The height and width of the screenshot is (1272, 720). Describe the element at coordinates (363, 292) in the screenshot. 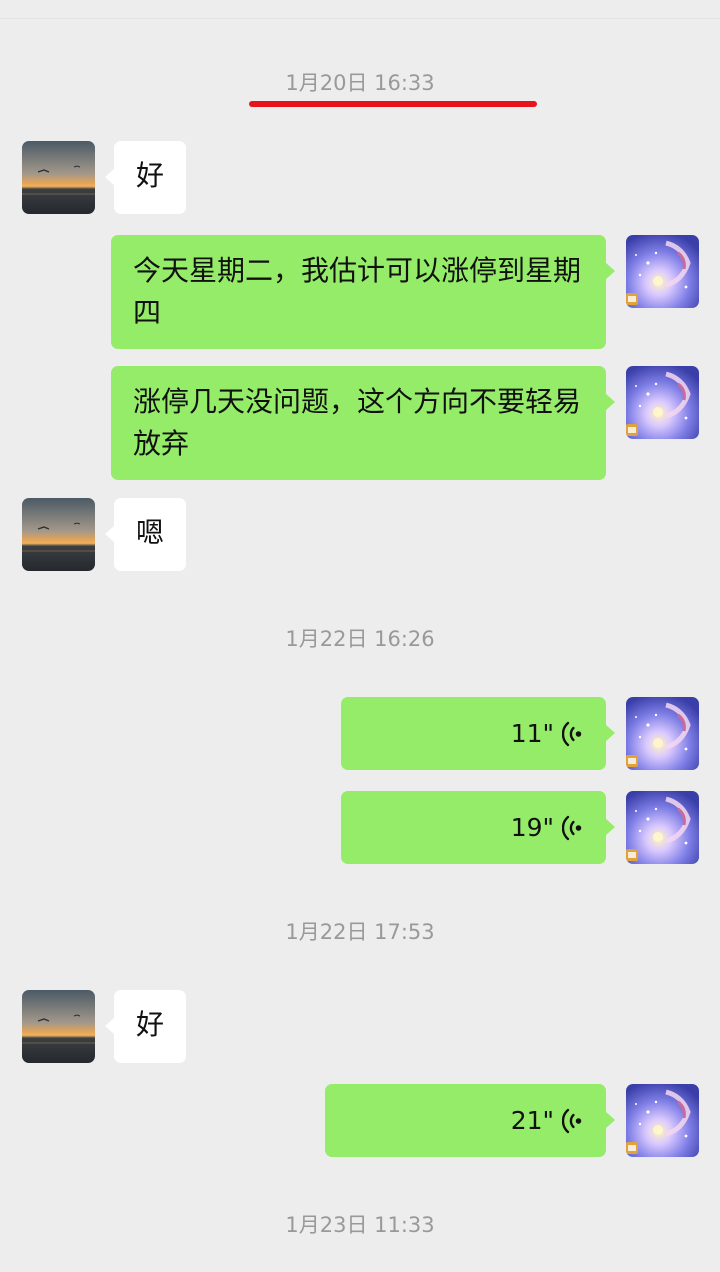

I see `outgoing-message-bubble: 今天星期二，我估计可以涨停到星期四` at that location.